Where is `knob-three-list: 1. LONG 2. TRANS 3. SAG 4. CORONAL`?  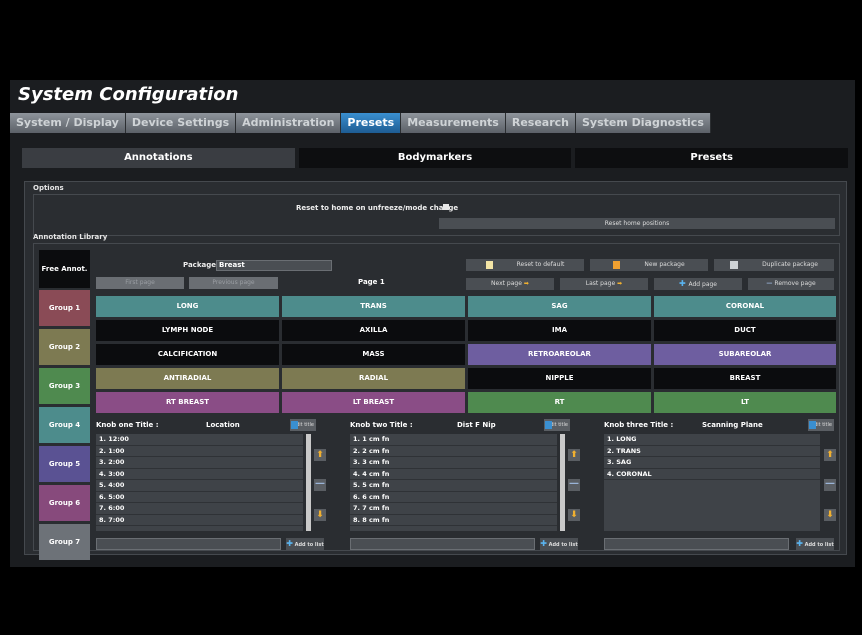 knob-three-list: 1. LONG 2. TRANS 3. SAG 4. CORONAL is located at coordinates (712, 482).